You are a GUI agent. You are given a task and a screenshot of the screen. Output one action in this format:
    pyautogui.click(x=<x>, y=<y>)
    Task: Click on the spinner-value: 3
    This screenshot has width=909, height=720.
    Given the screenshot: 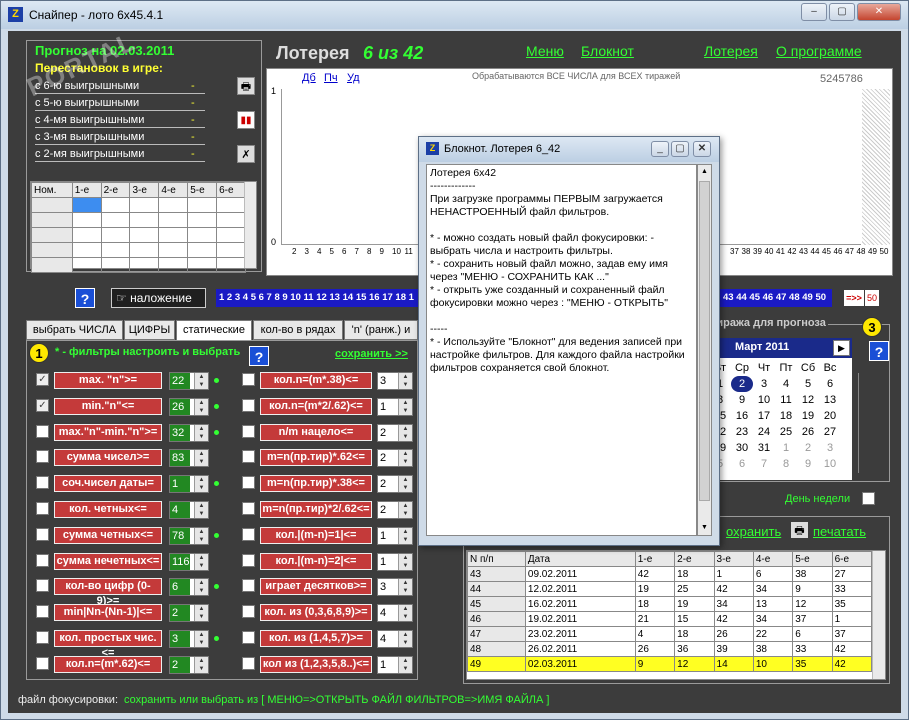 What is the action you would take?
    pyautogui.click(x=388, y=381)
    